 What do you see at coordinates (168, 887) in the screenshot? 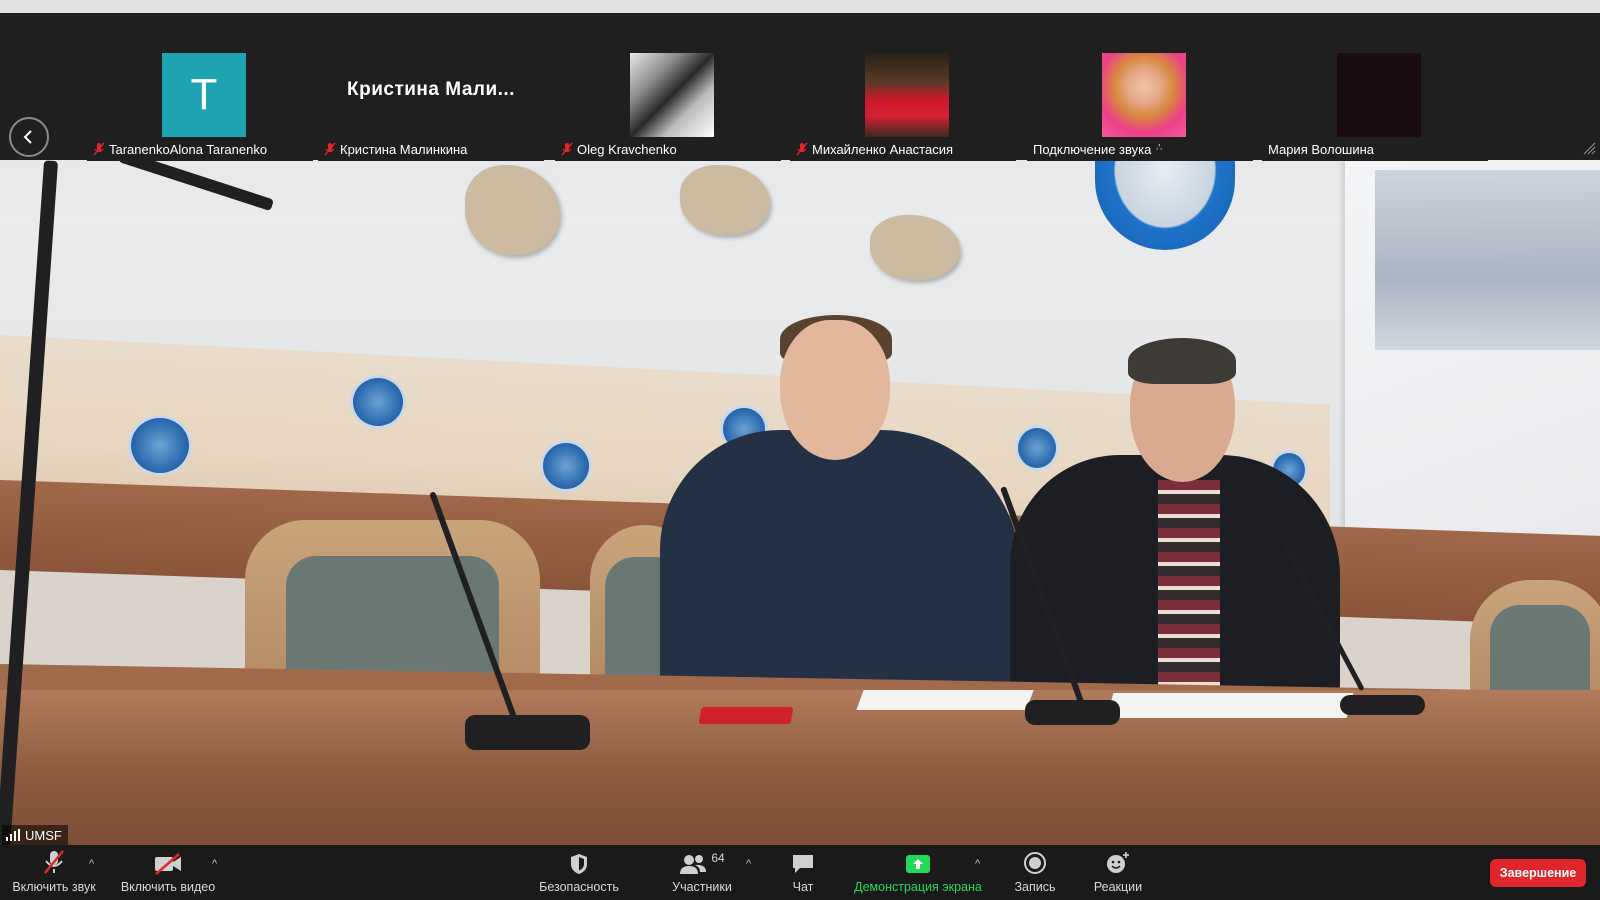
I see `start-video-label: Включить видео` at bounding box center [168, 887].